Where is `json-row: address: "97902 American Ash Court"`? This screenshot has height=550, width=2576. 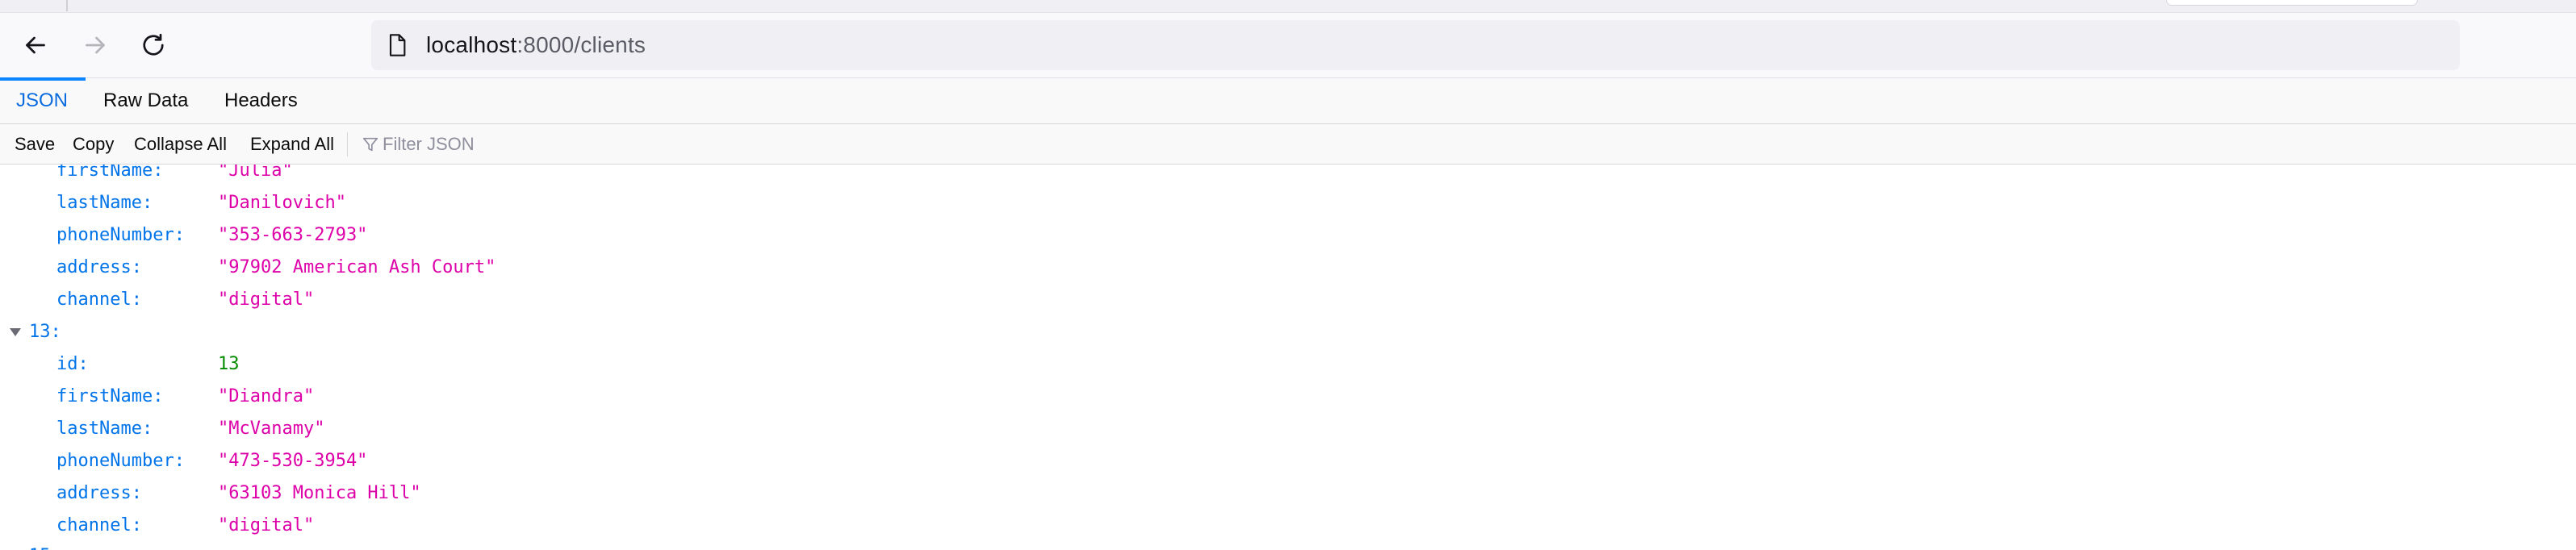 json-row: address: "97902 American Ash Court" is located at coordinates (1288, 268).